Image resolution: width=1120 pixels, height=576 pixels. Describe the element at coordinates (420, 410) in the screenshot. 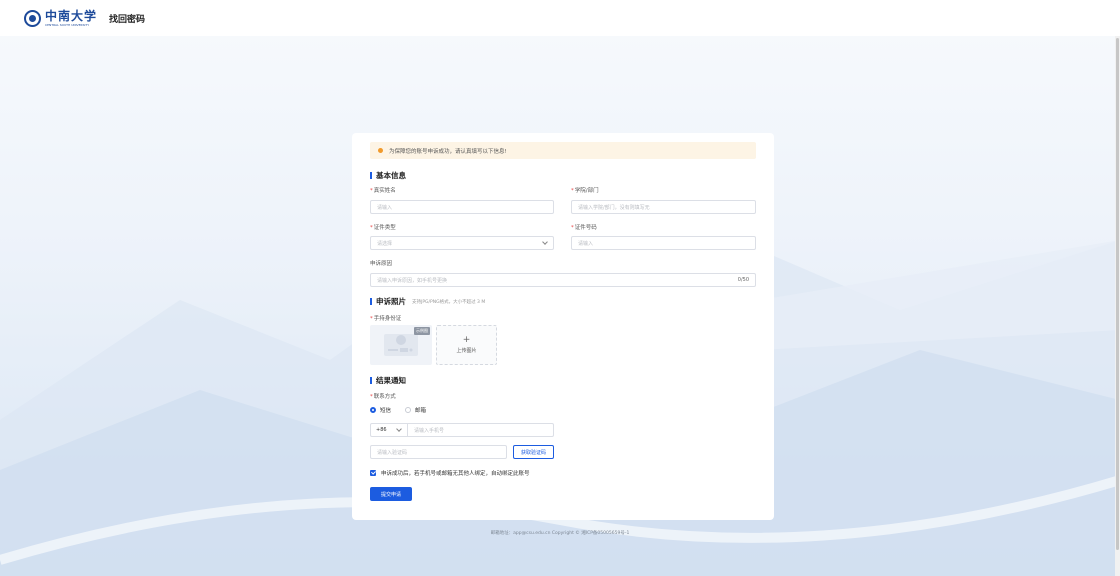

I see `radio-email-label: 邮箱` at that location.